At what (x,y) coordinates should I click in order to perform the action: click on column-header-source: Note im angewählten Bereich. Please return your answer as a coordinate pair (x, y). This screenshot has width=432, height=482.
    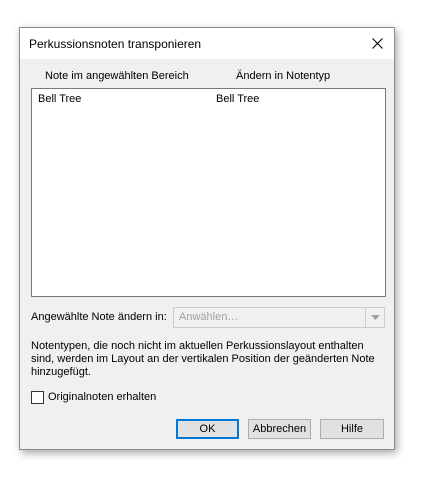
    Looking at the image, I should click on (117, 76).